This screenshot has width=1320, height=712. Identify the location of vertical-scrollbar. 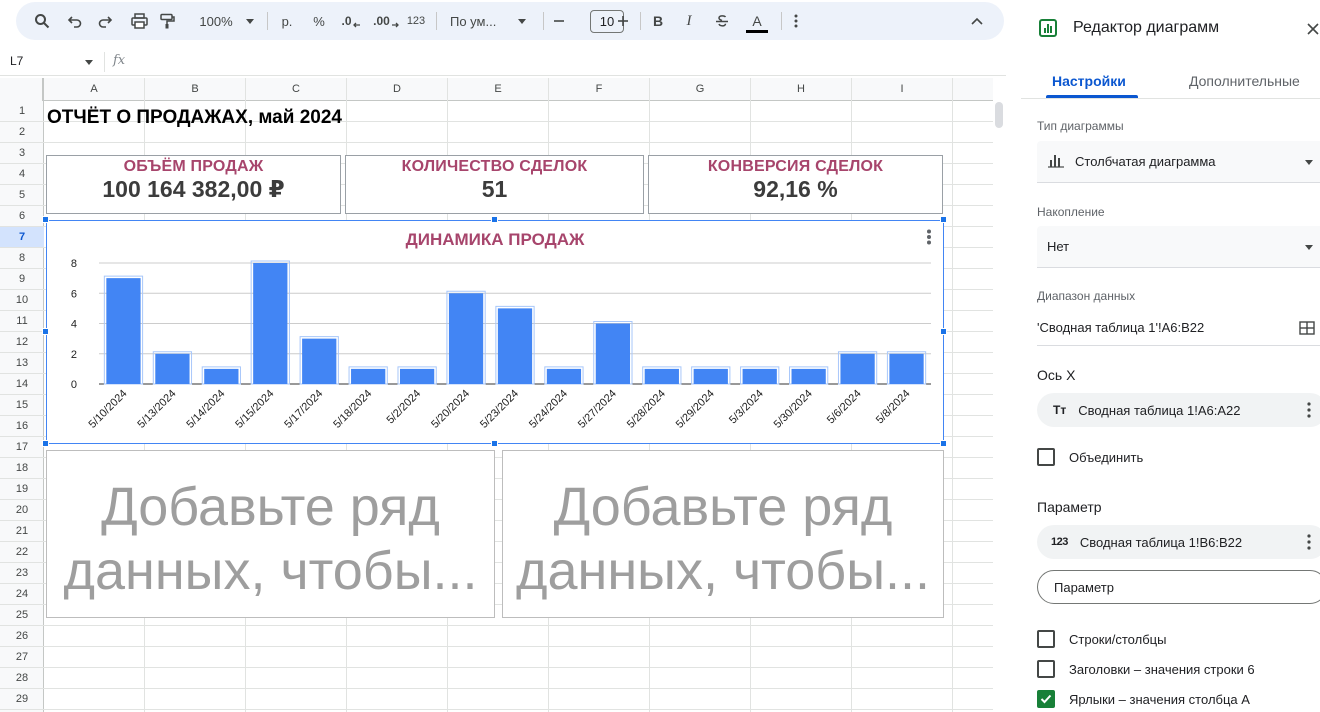
(999, 115).